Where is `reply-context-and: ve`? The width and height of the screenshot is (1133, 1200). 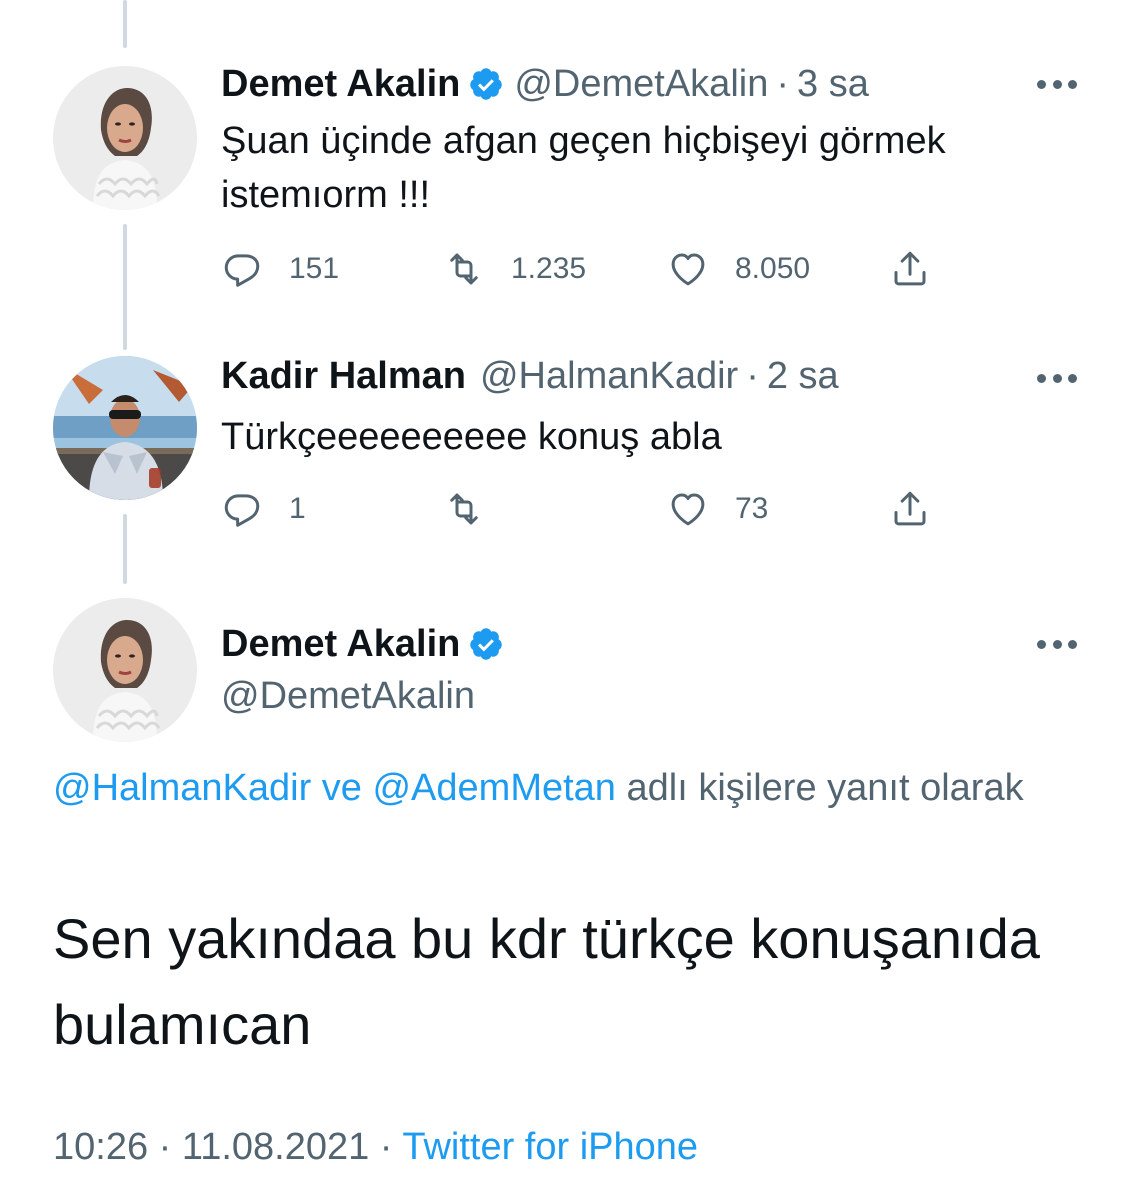 reply-context-and: ve is located at coordinates (342, 788).